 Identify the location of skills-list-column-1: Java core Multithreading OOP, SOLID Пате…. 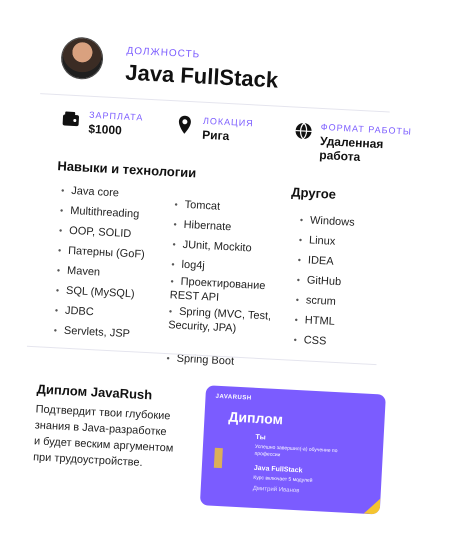
(112, 263).